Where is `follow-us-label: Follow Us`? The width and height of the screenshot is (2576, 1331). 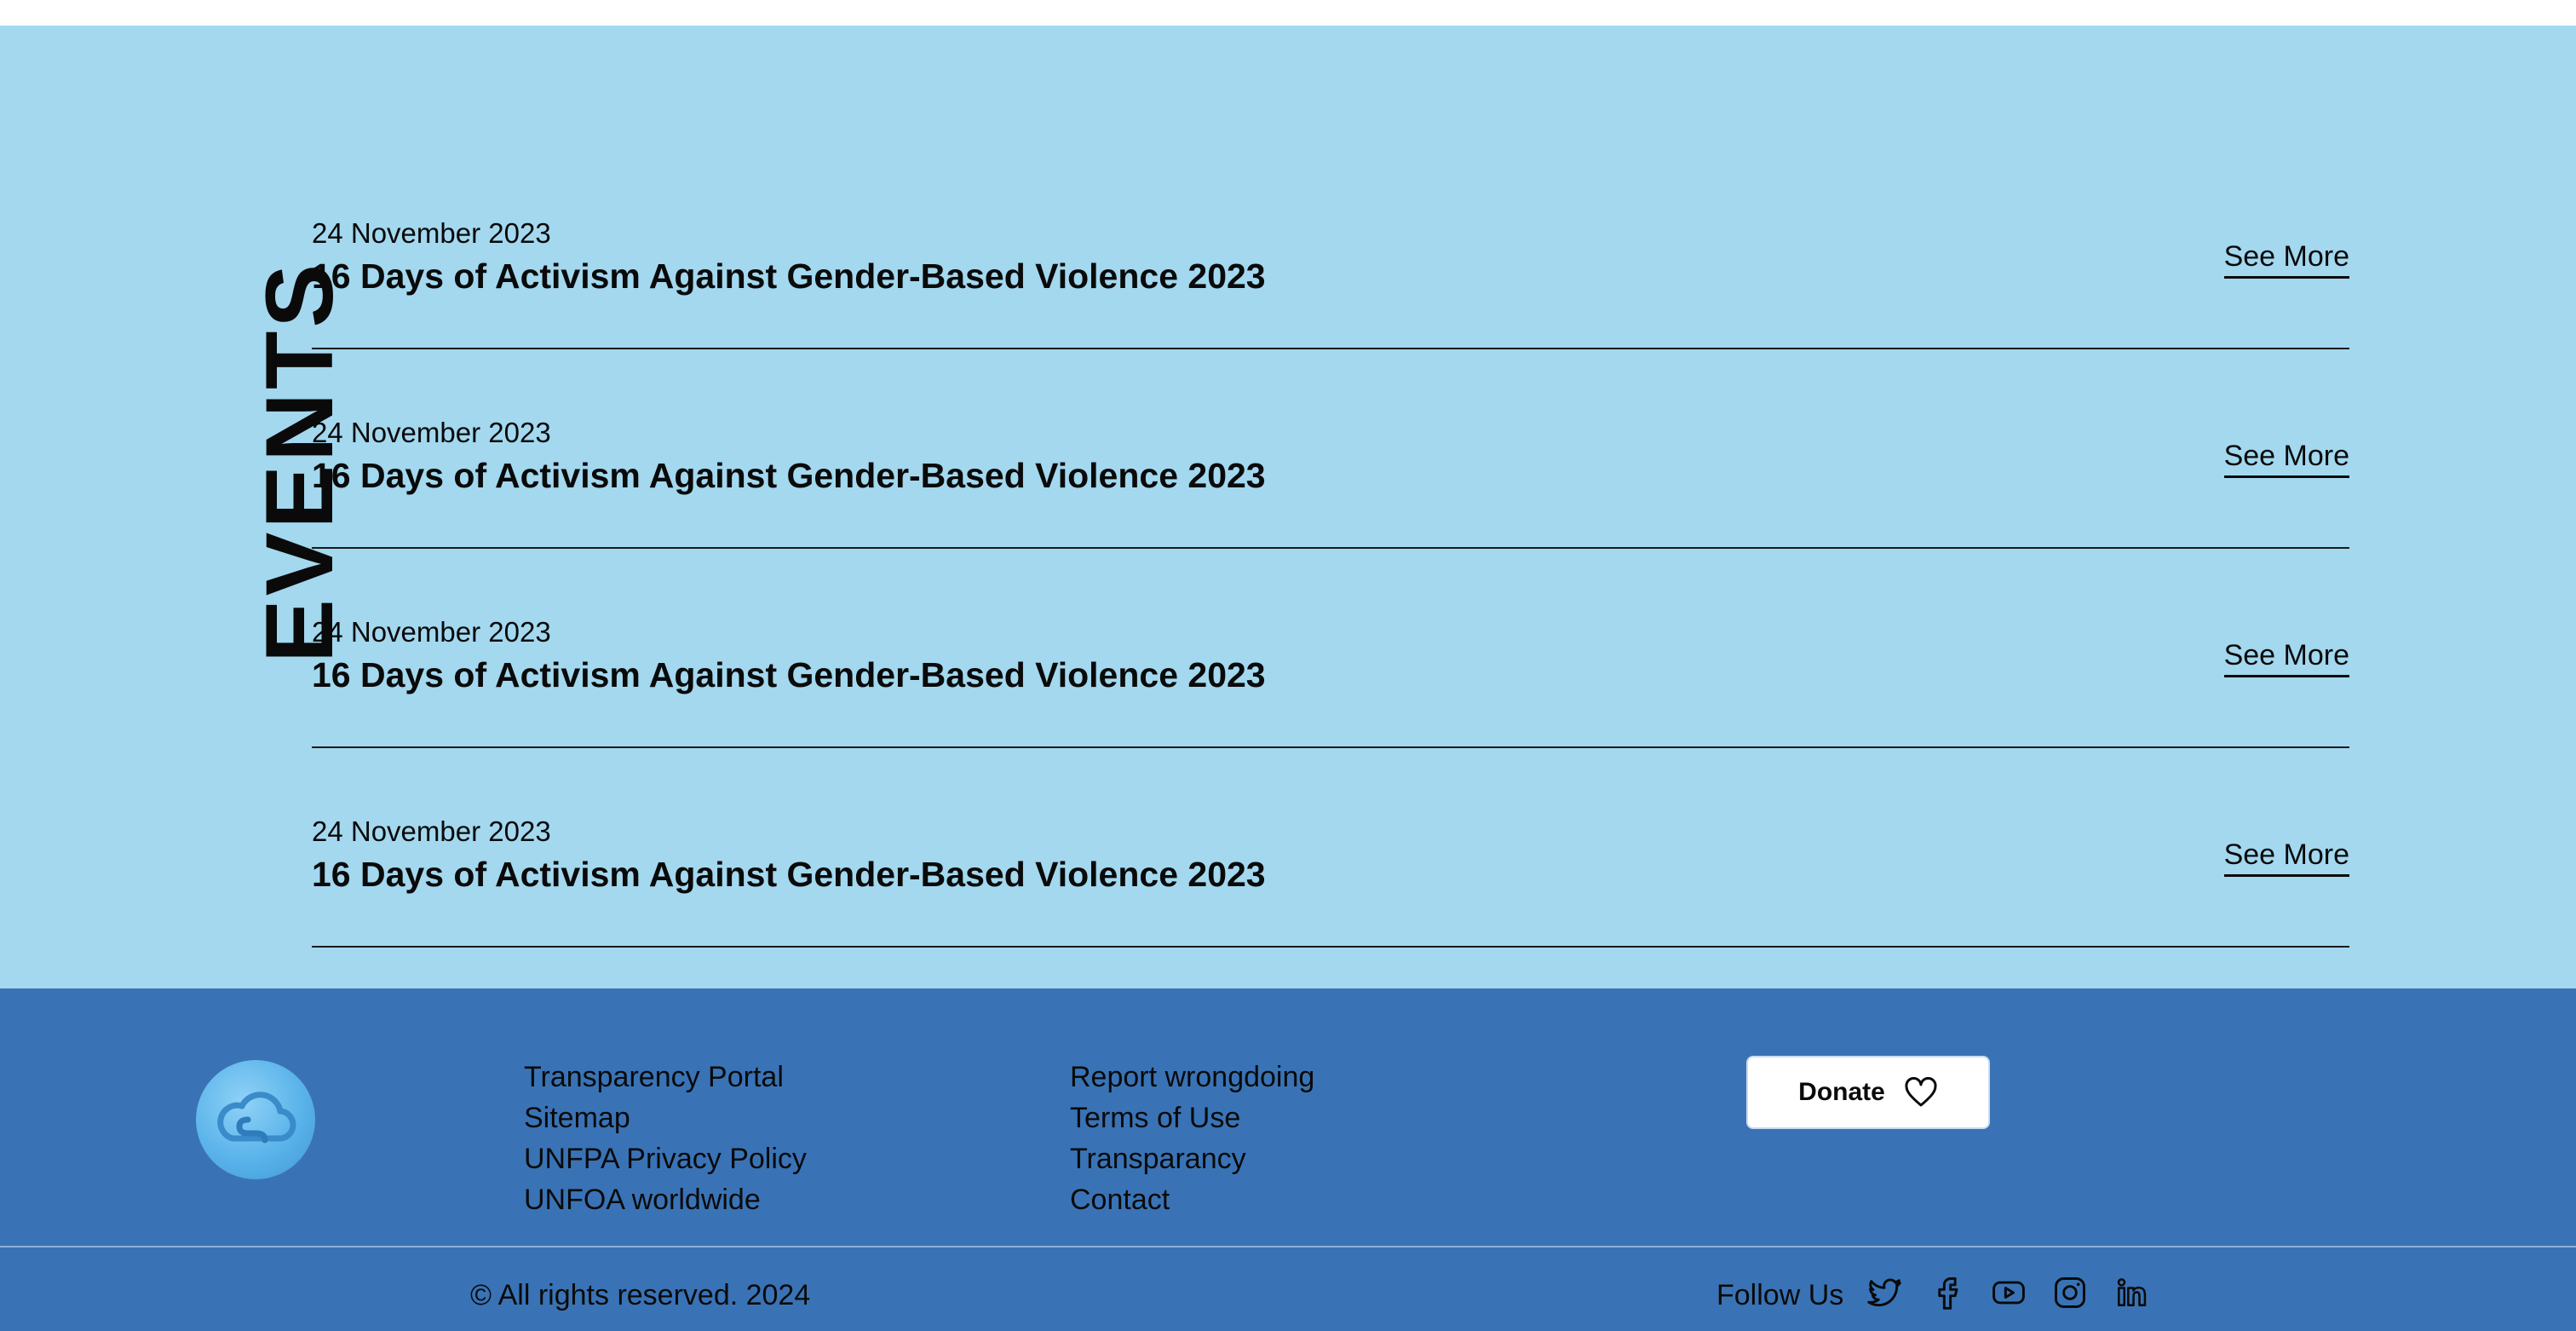 follow-us-label: Follow Us is located at coordinates (1780, 1295).